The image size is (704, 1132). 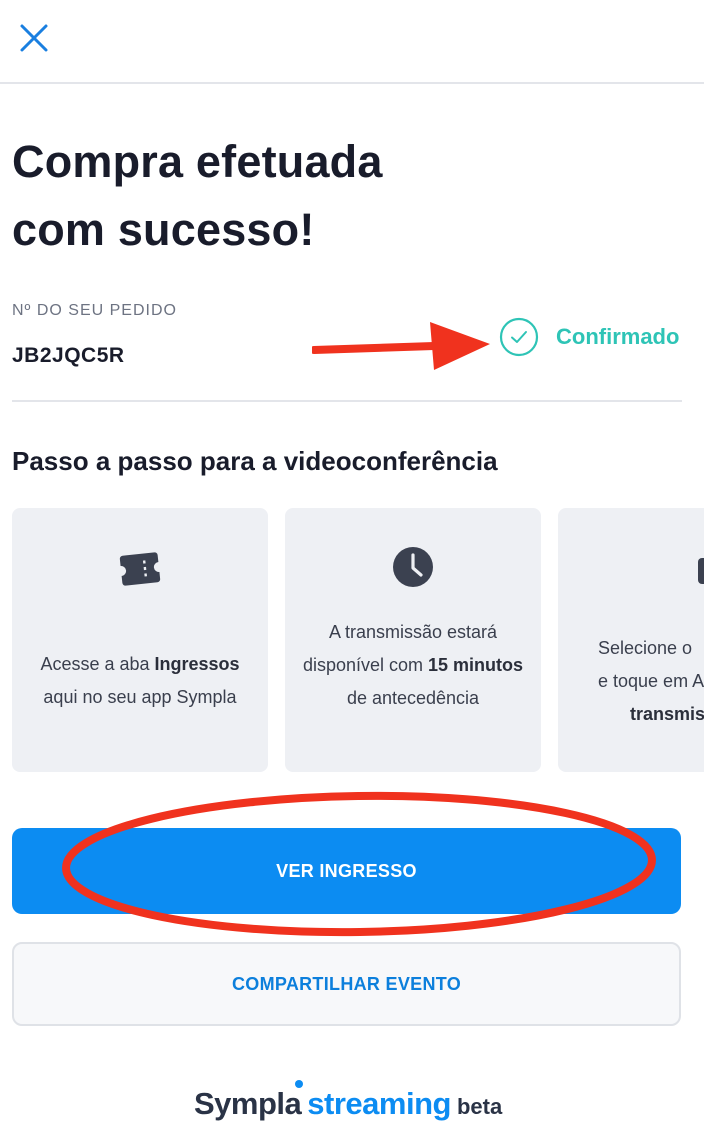 What do you see at coordinates (347, 401) in the screenshot?
I see `divider` at bounding box center [347, 401].